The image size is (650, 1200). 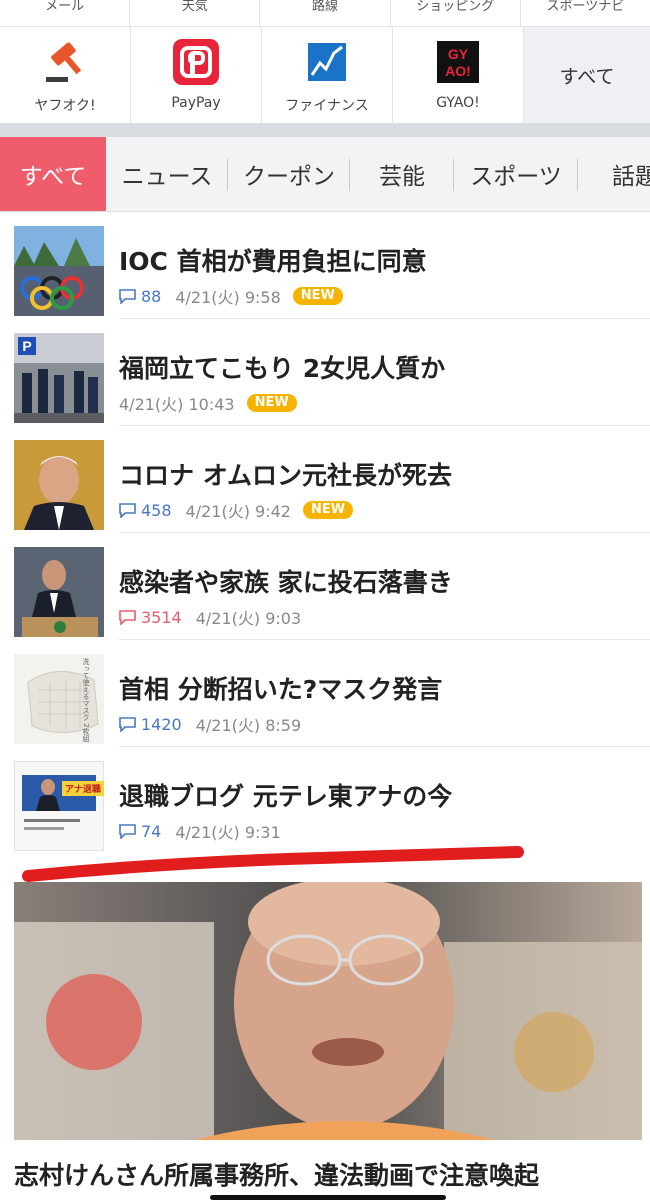 What do you see at coordinates (167, 177) in the screenshot?
I see `tab-label: ニュース` at bounding box center [167, 177].